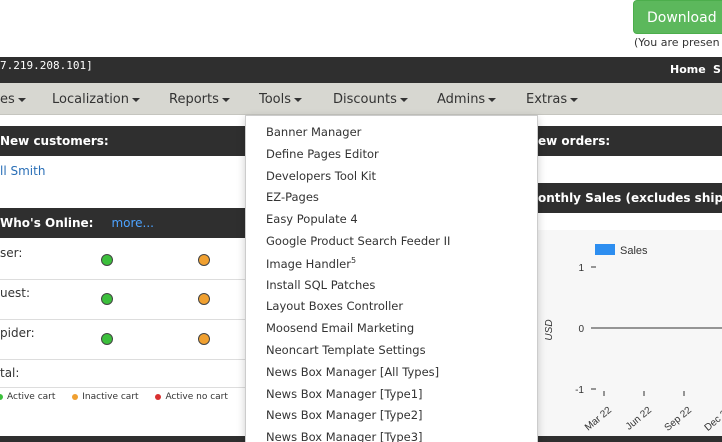  What do you see at coordinates (574, 141) in the screenshot?
I see `panel-title: ew orders:` at bounding box center [574, 141].